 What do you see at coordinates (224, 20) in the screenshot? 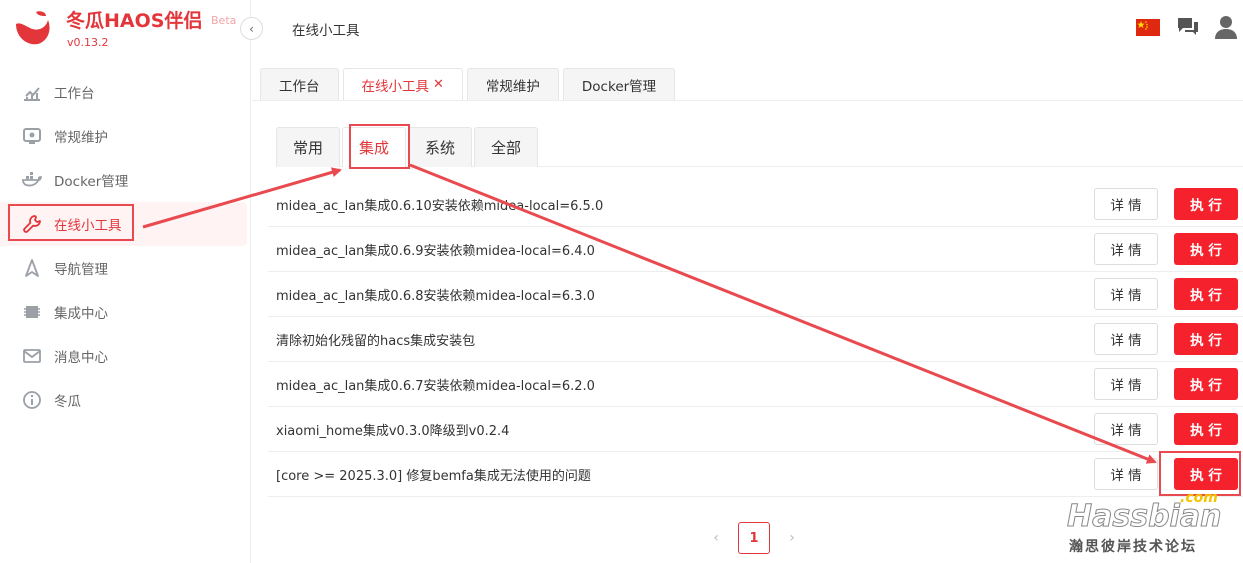
I see `beta-badge: Beta` at bounding box center [224, 20].